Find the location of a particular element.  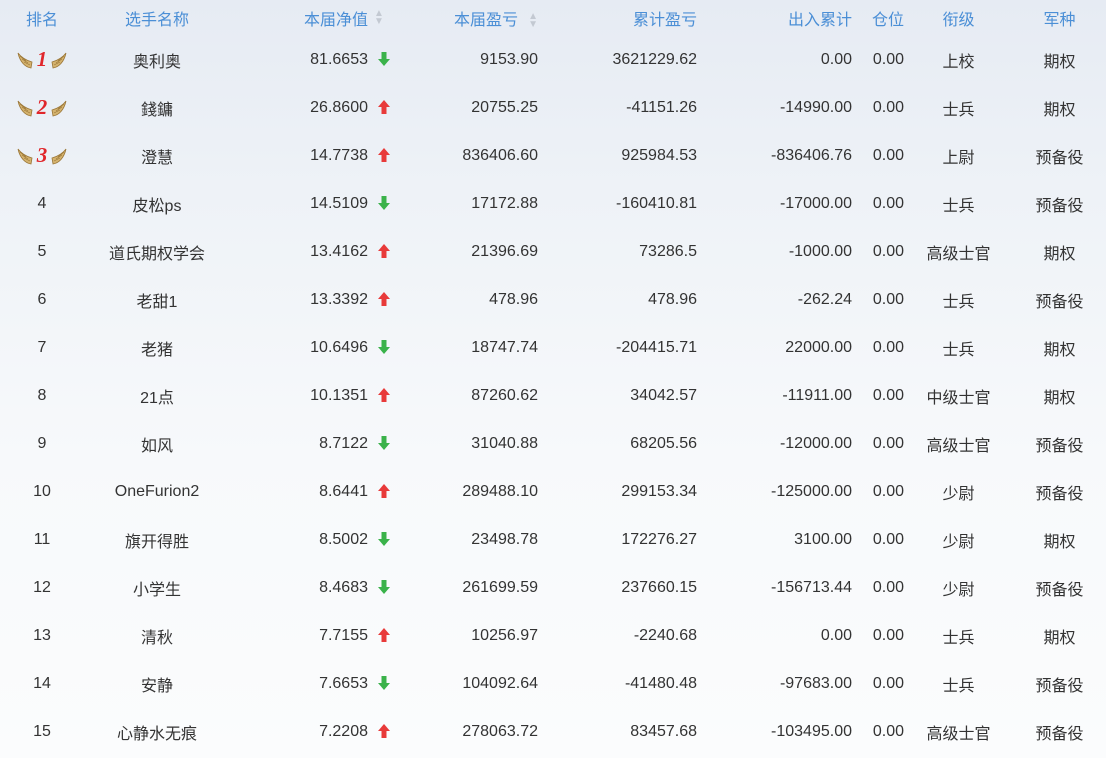

cumulative-pnl: 73286.5 is located at coordinates (668, 251).